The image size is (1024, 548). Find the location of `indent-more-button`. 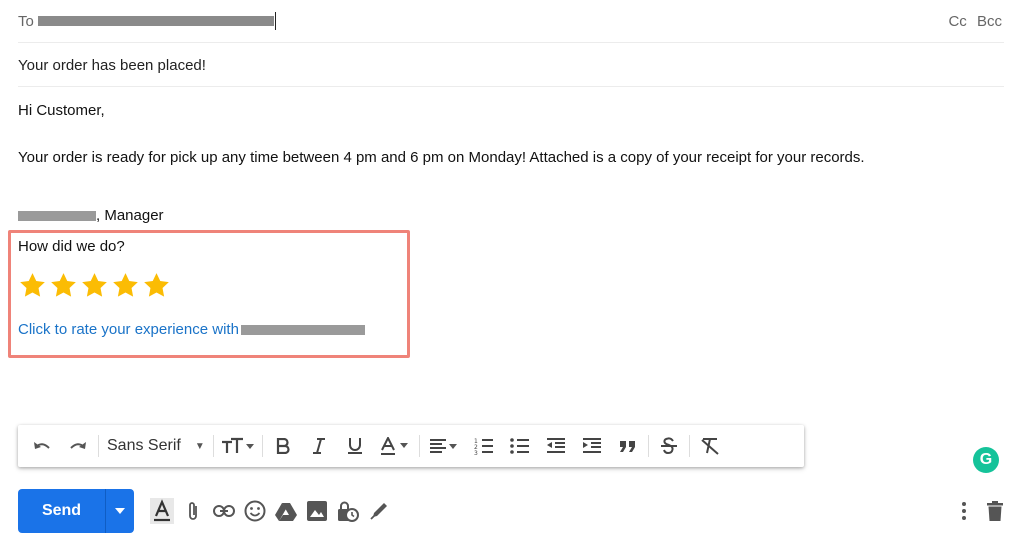

indent-more-button is located at coordinates (592, 446).